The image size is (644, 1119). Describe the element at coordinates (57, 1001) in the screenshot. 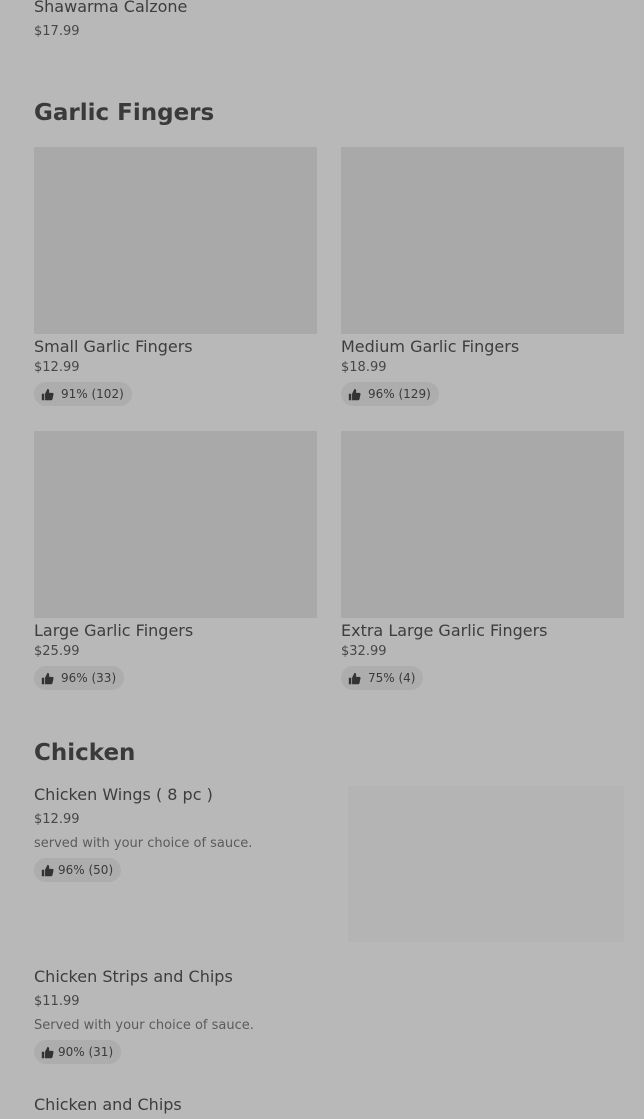

I see `menu-item-price: $11.99` at that location.